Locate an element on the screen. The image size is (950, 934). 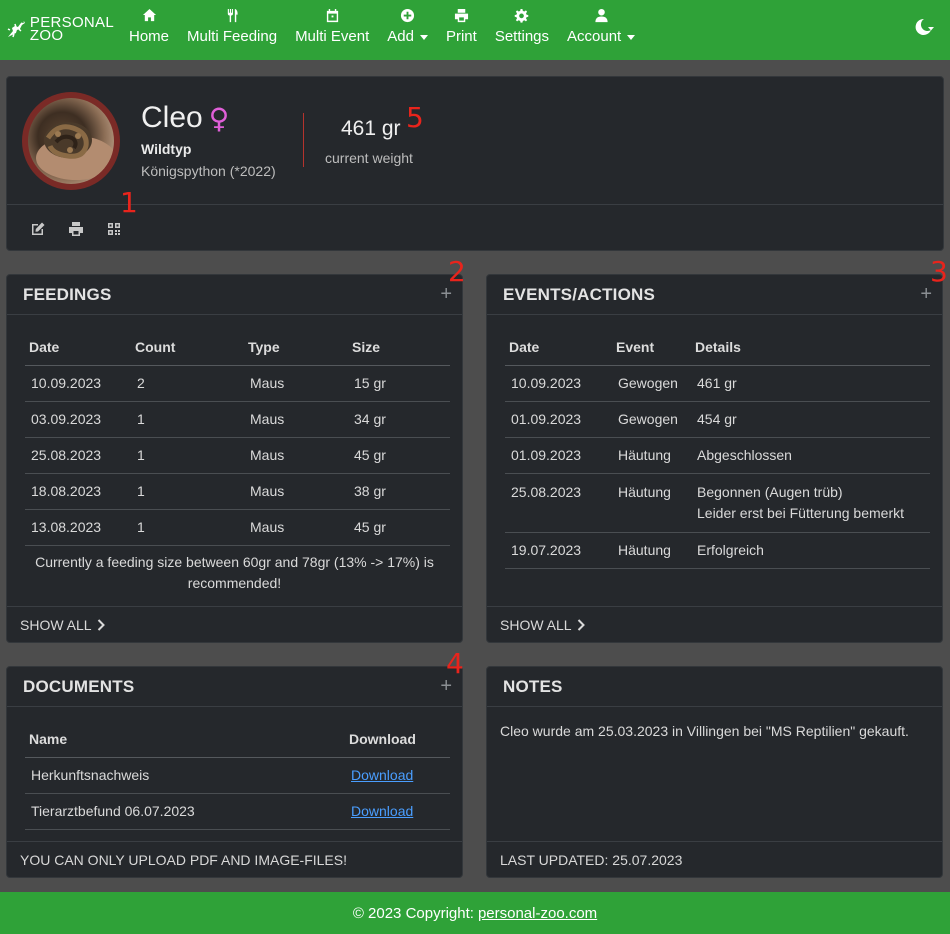
nav-label-settings: Settings is located at coordinates (522, 36).